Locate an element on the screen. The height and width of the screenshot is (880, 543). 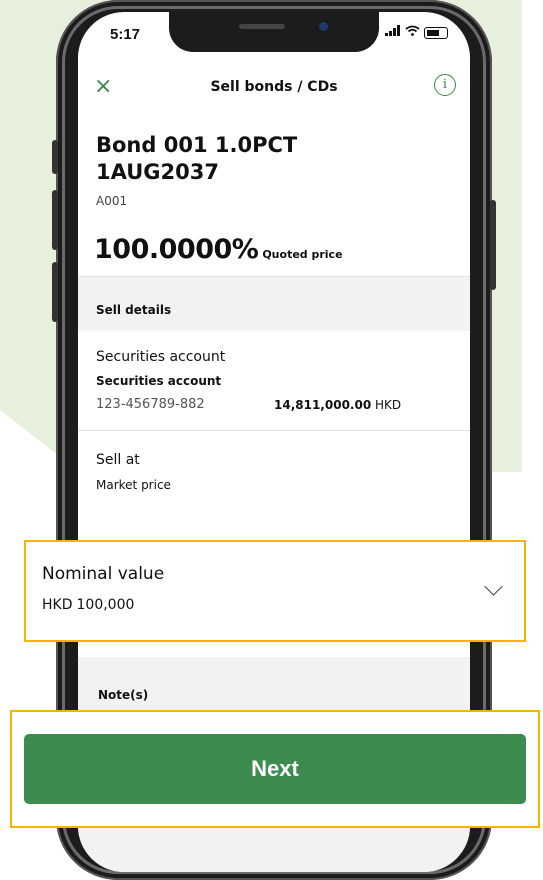
sell-at-label: Sell at is located at coordinates (118, 460).